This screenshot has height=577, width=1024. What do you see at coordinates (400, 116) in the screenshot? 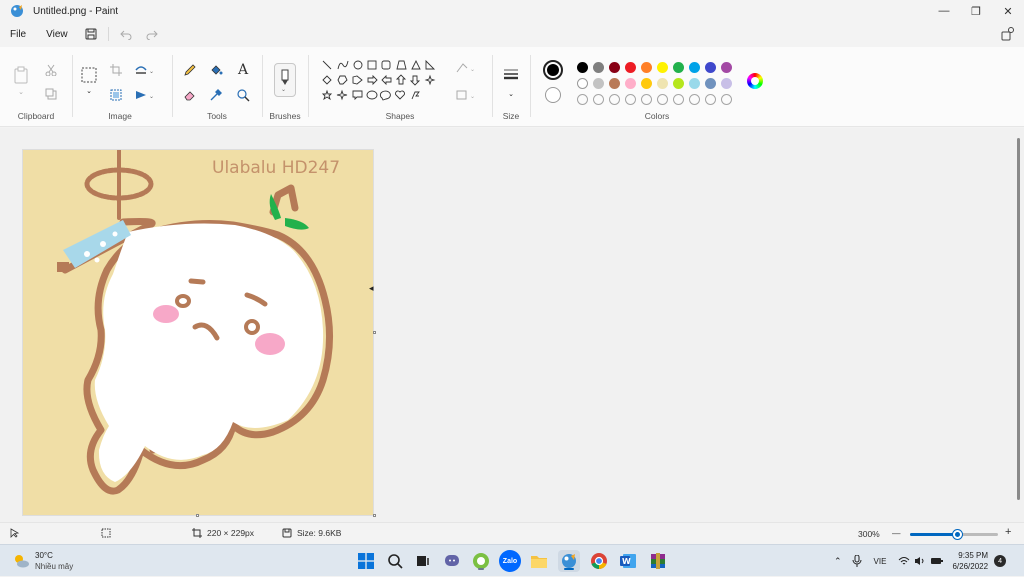
I see `shapes-label: Shapes` at bounding box center [400, 116].